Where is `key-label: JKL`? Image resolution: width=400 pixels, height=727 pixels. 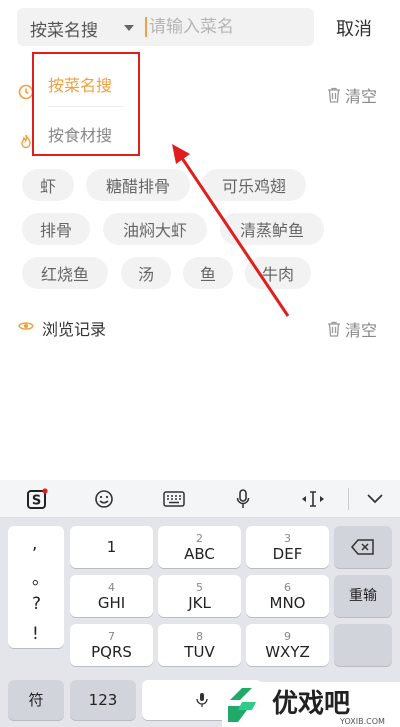
key-label: JKL is located at coordinates (199, 602).